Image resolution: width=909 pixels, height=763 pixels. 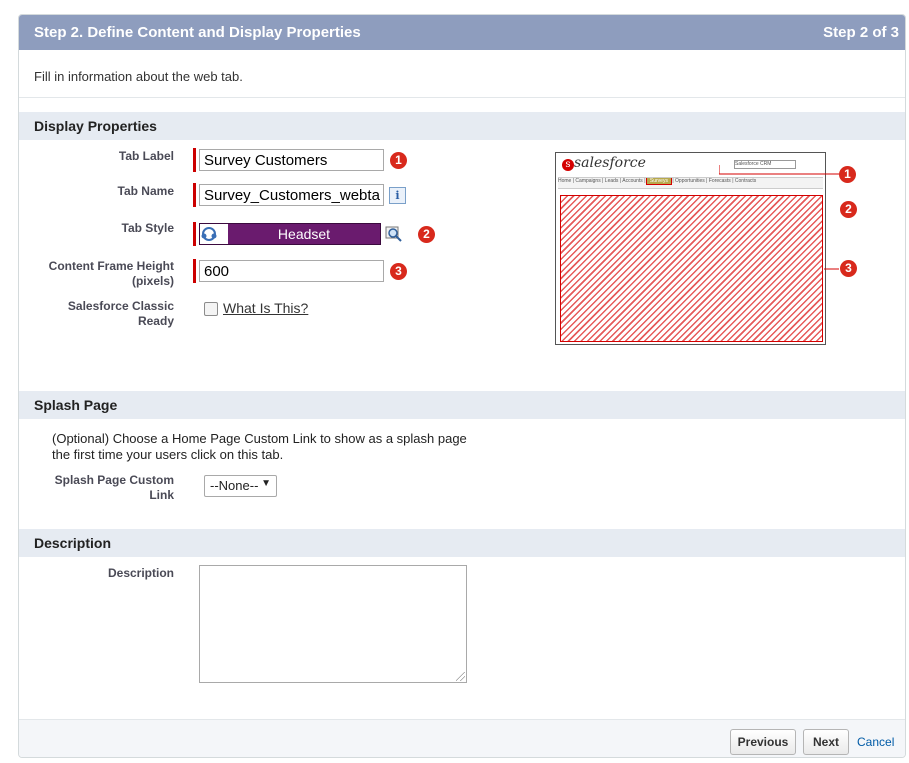 I want to click on preview-brand: salesforce, so click(x=610, y=163).